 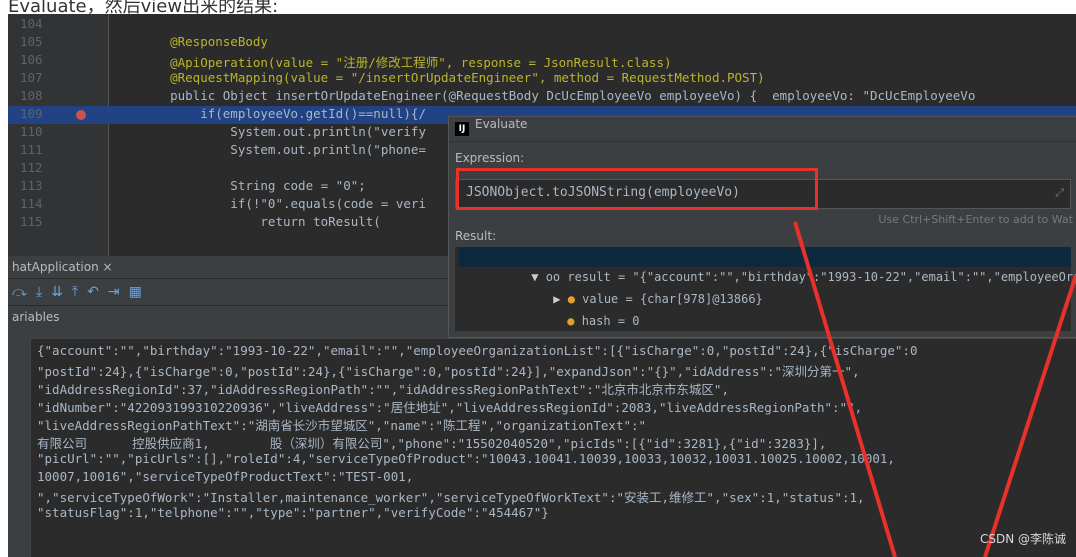 I want to click on watermark: CSDN @李陈诚, so click(x=1022, y=539).